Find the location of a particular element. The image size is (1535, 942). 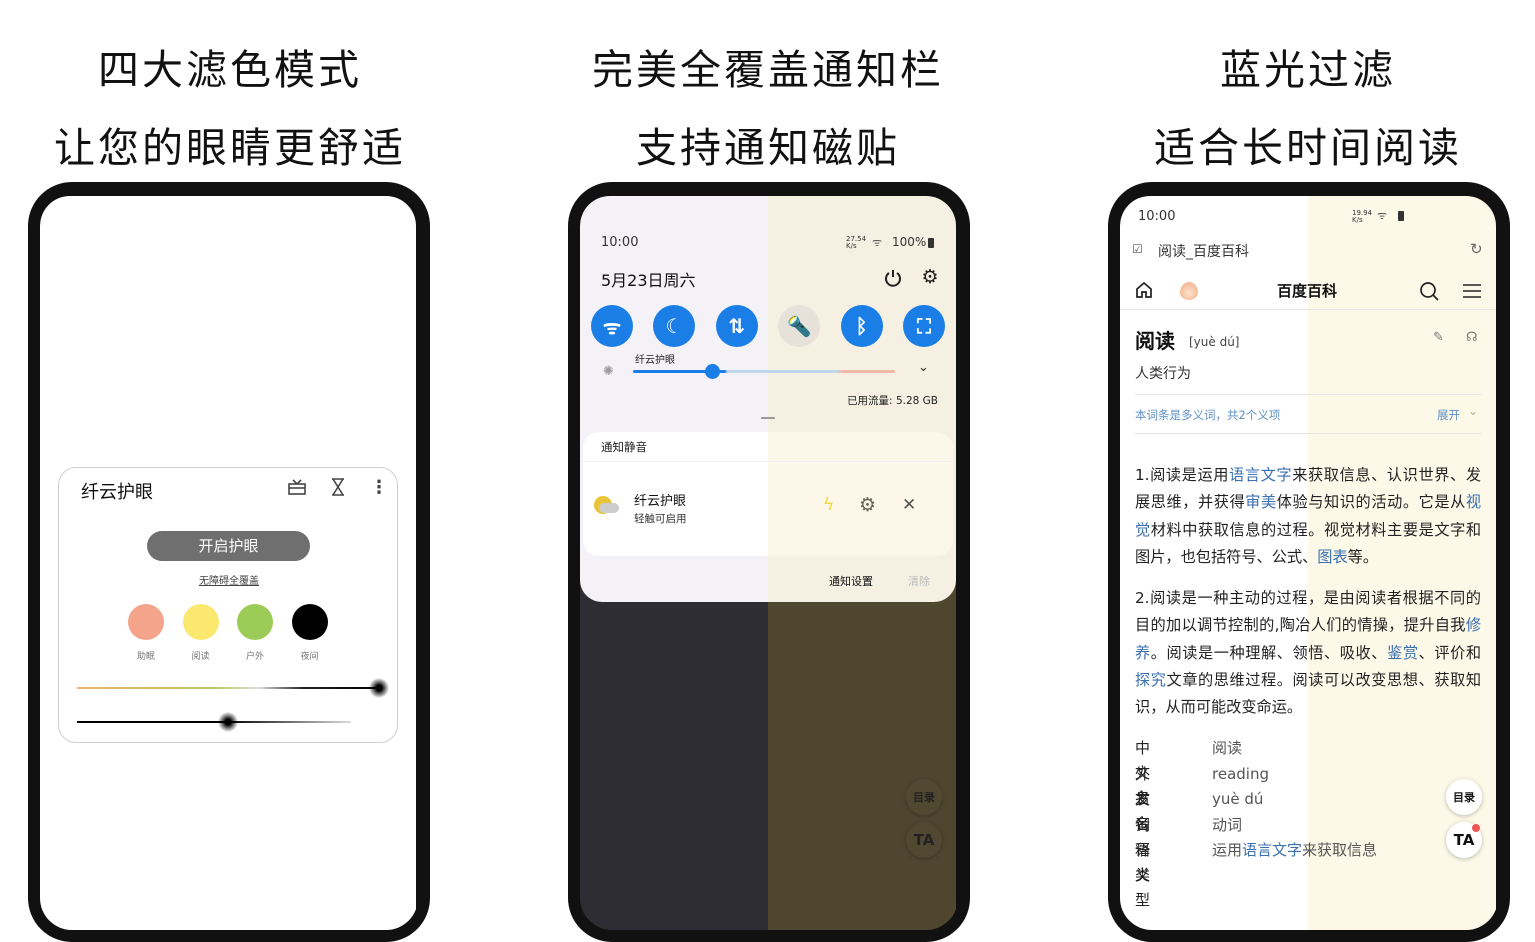

heading-1-line2: 让您的眼睛更舒适 is located at coordinates (230, 148).